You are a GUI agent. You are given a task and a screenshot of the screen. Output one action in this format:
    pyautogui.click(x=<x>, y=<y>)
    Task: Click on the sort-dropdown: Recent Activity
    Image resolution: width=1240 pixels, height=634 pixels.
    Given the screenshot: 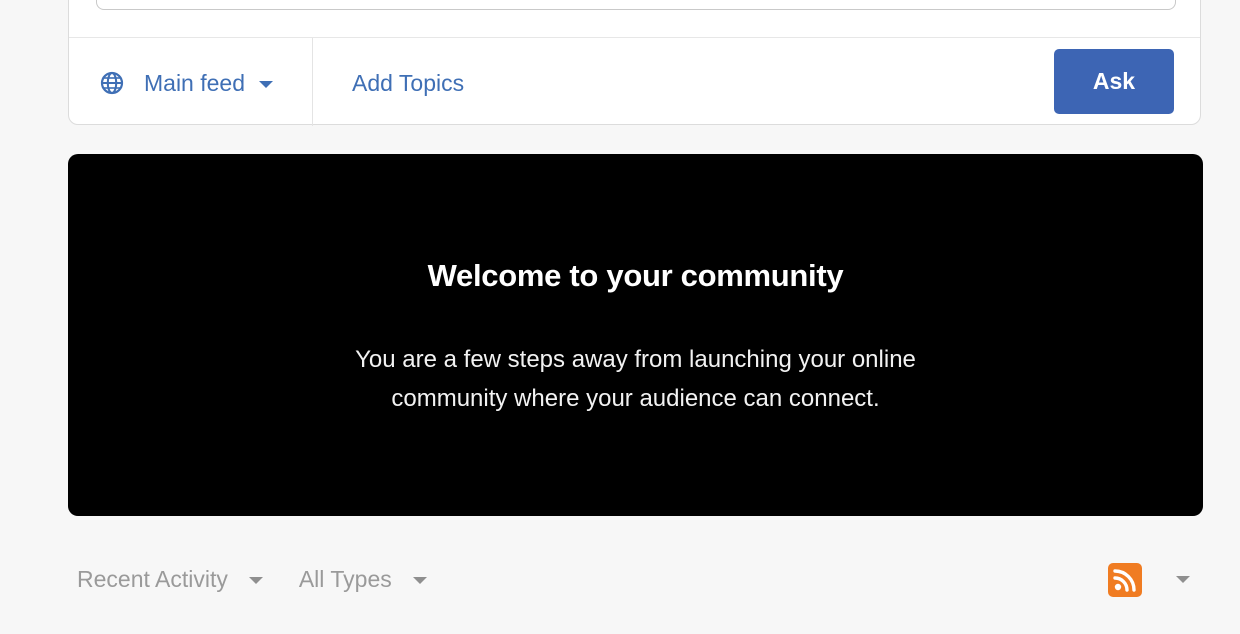 What is the action you would take?
    pyautogui.click(x=170, y=579)
    